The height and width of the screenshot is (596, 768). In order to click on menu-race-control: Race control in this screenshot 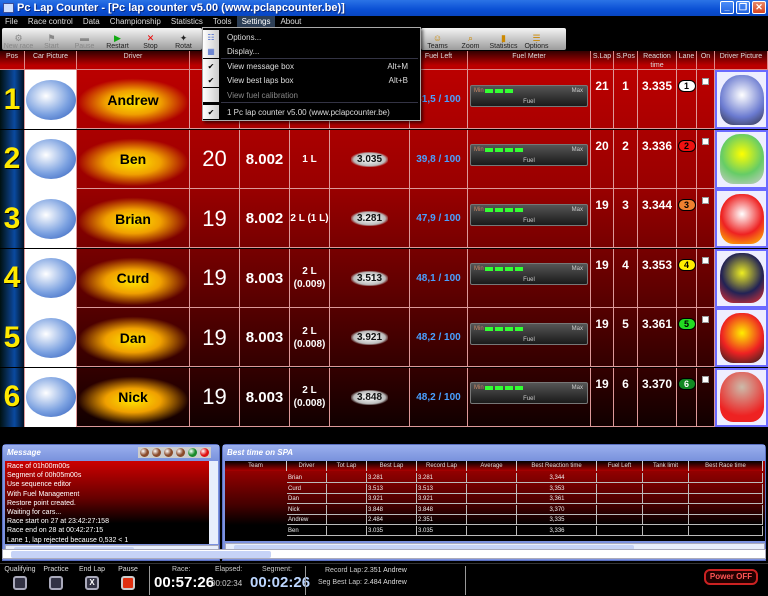, I will do `click(50, 21)`.